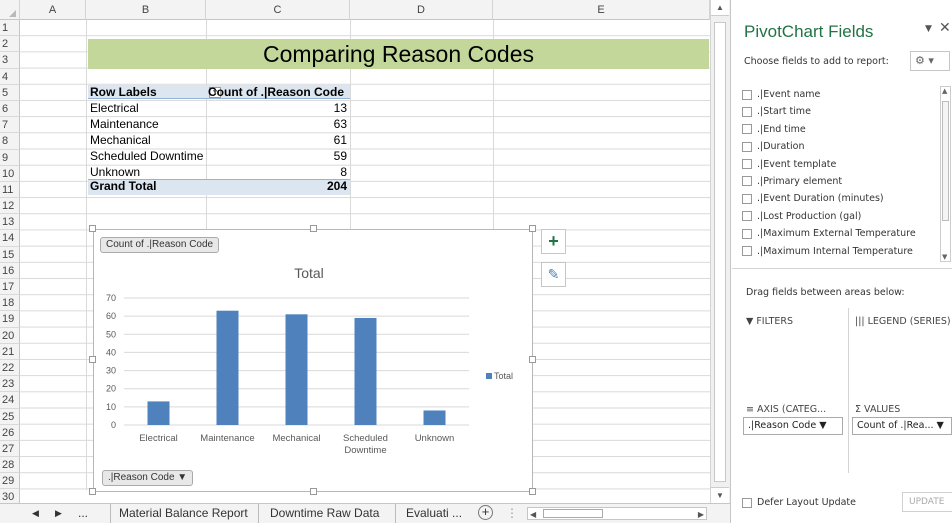 This screenshot has height=523, width=952. Describe the element at coordinates (793, 426) in the screenshot. I see `axis-field-pill: .|Reason Code ▼` at that location.